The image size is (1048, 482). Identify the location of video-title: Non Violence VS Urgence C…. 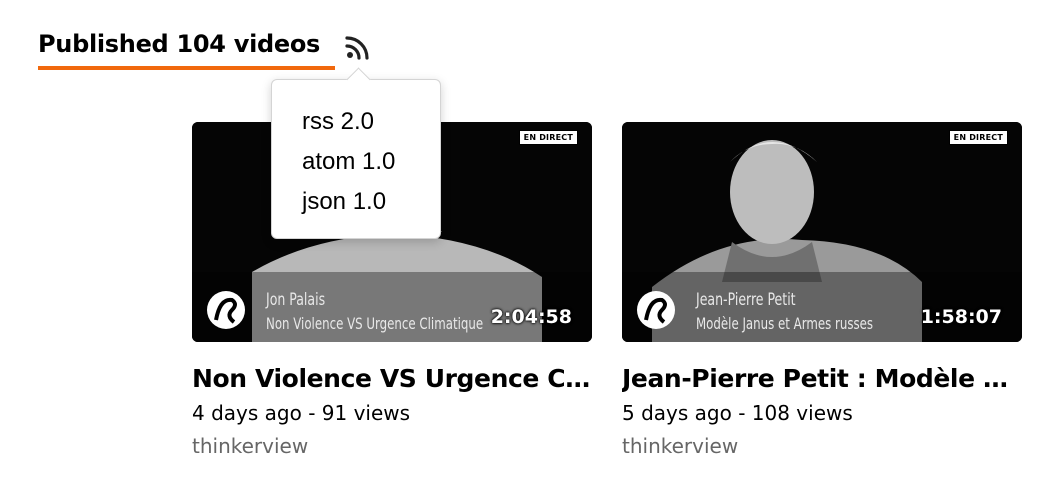
(392, 379).